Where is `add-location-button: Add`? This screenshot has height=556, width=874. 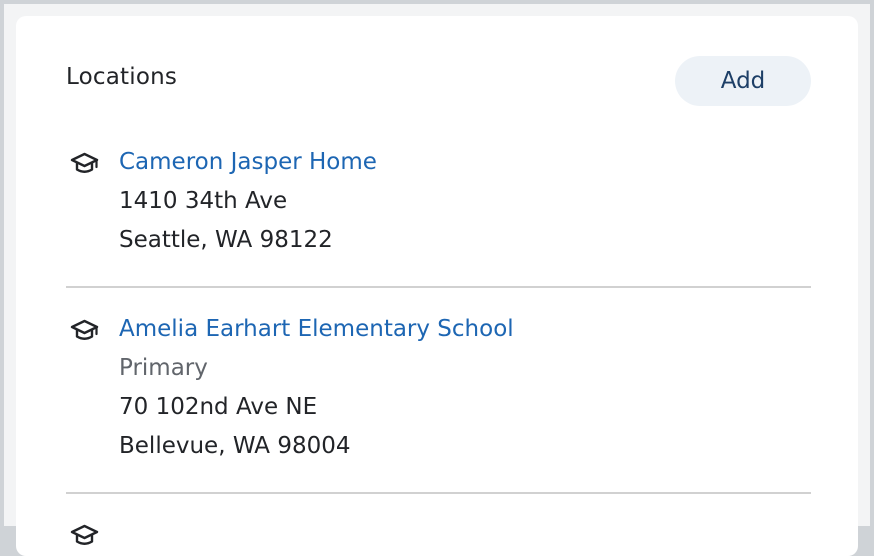 add-location-button: Add is located at coordinates (743, 81).